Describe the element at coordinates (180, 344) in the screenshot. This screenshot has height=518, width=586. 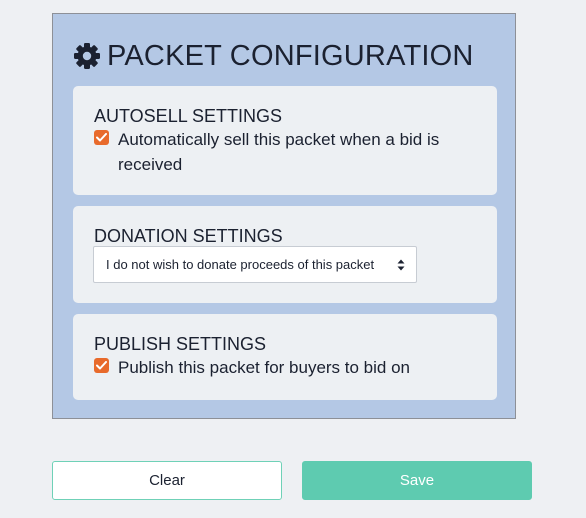
I see `publish-settings-title: PUBLISH SETTINGS` at that location.